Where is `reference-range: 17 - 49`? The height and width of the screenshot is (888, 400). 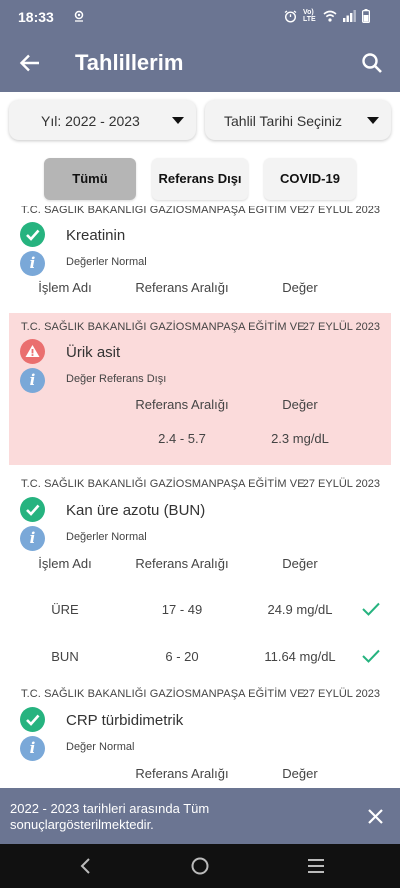 reference-range: 17 - 49 is located at coordinates (182, 609).